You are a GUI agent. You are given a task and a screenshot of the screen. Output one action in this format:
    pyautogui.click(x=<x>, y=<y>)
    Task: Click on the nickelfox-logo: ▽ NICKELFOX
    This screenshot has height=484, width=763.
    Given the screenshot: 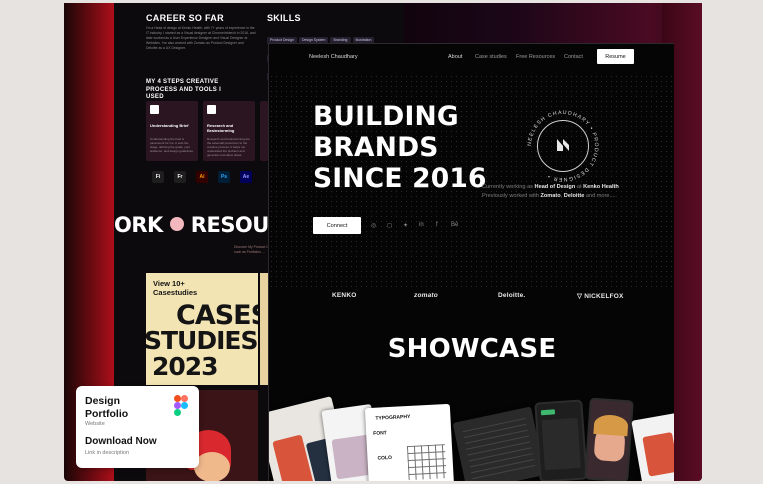 What is the action you would take?
    pyautogui.click(x=600, y=296)
    